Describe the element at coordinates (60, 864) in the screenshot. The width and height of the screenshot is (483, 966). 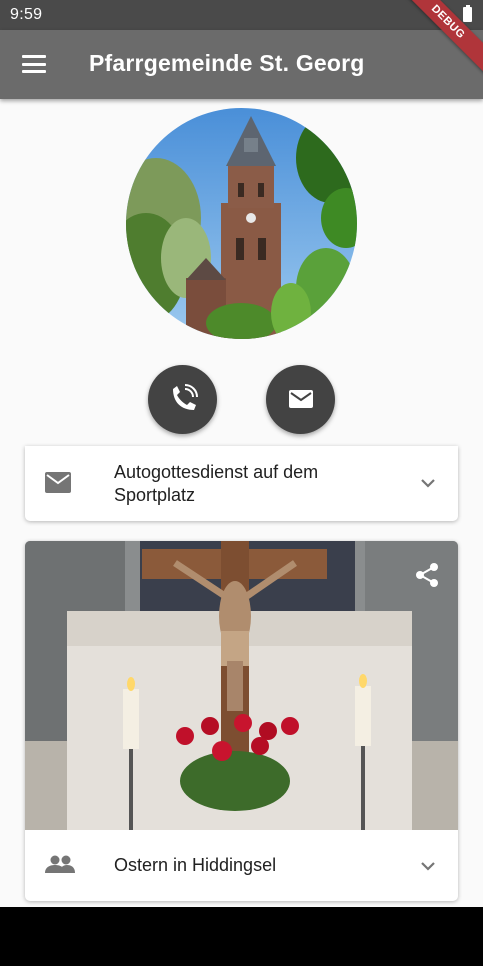
I see `group-icon` at that location.